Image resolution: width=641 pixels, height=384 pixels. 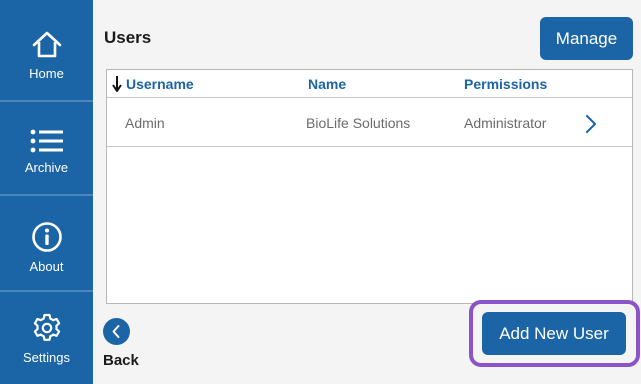 What do you see at coordinates (46, 327) in the screenshot?
I see `gear-icon` at bounding box center [46, 327].